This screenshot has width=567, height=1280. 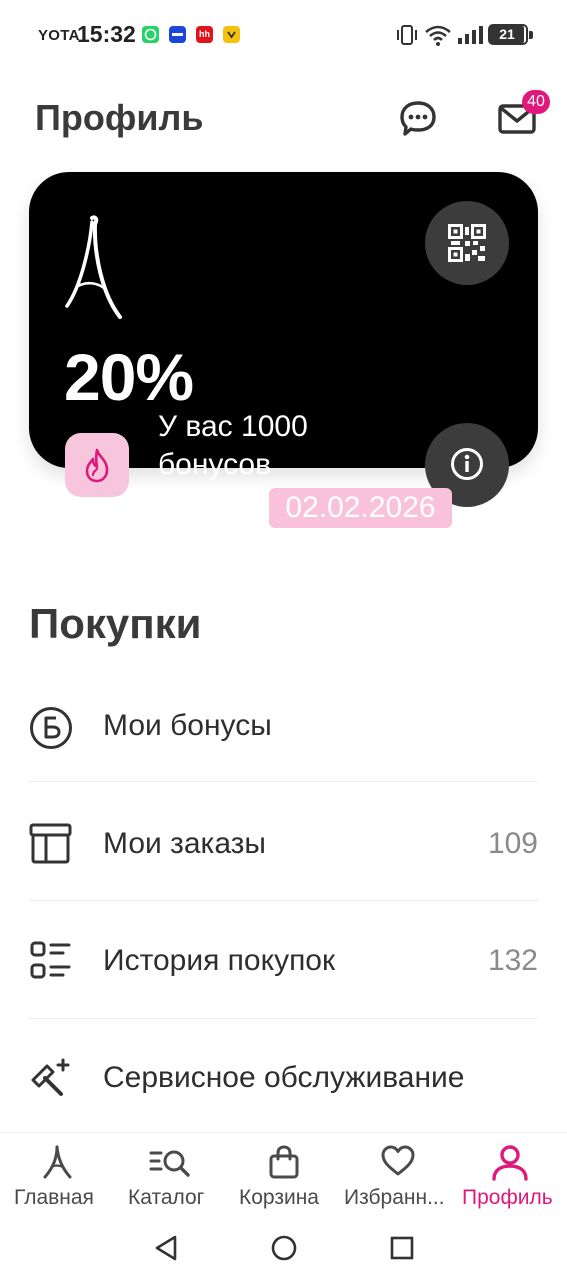 I want to click on fire-badge, so click(x=97, y=465).